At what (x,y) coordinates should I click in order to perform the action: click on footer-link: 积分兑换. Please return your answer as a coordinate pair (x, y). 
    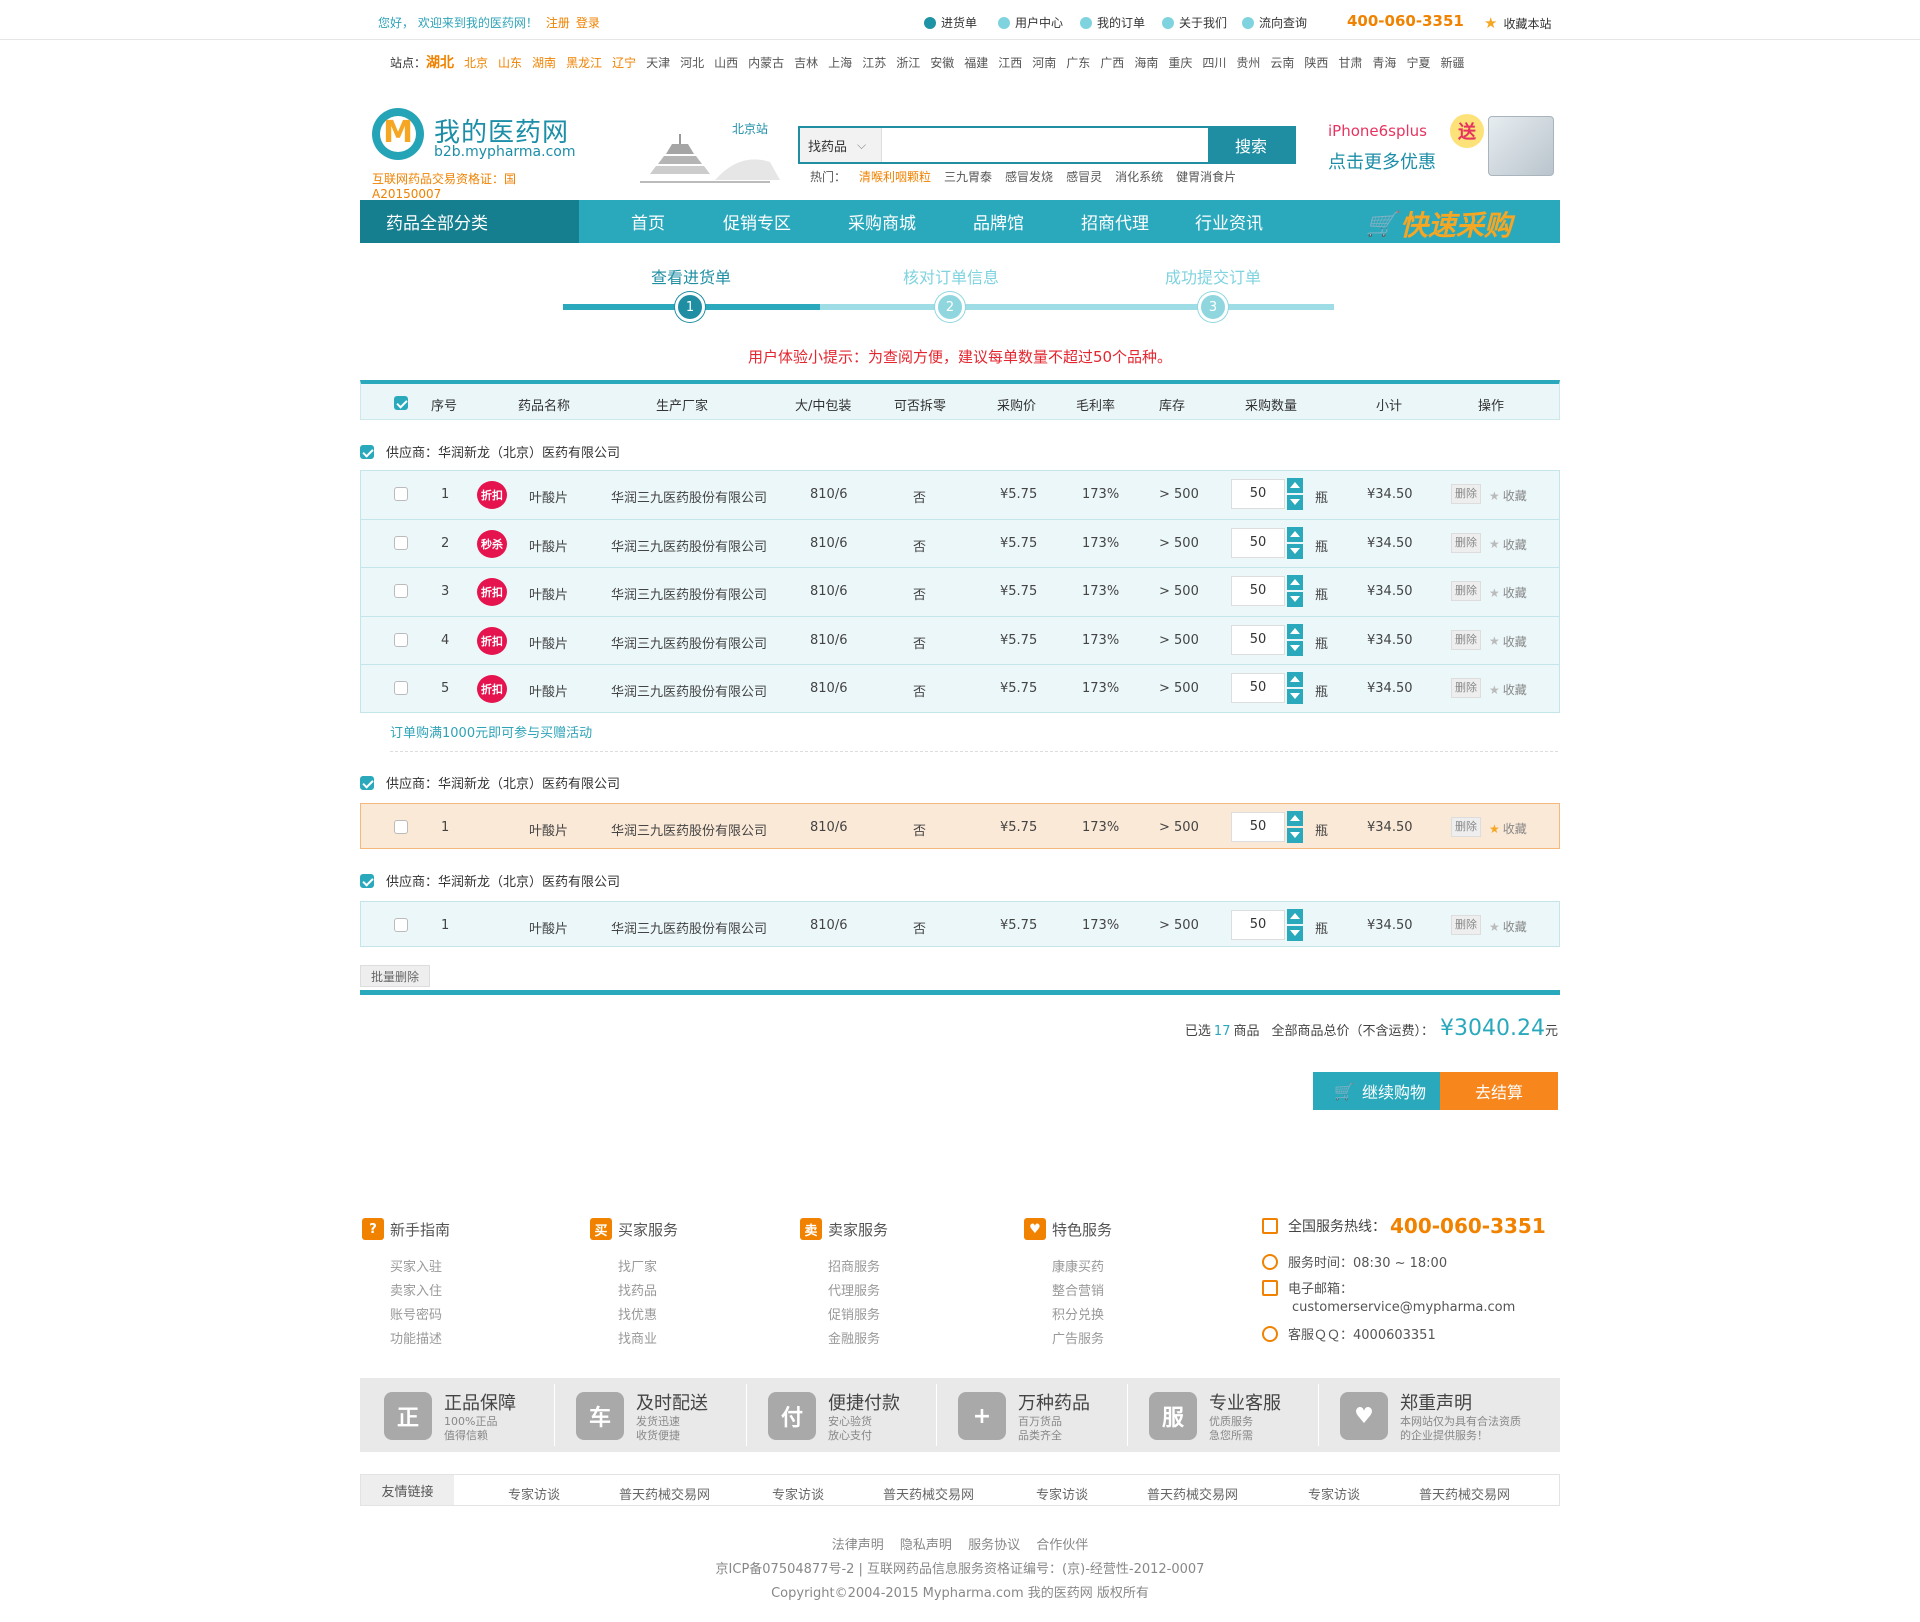
    Looking at the image, I should click on (1078, 1313).